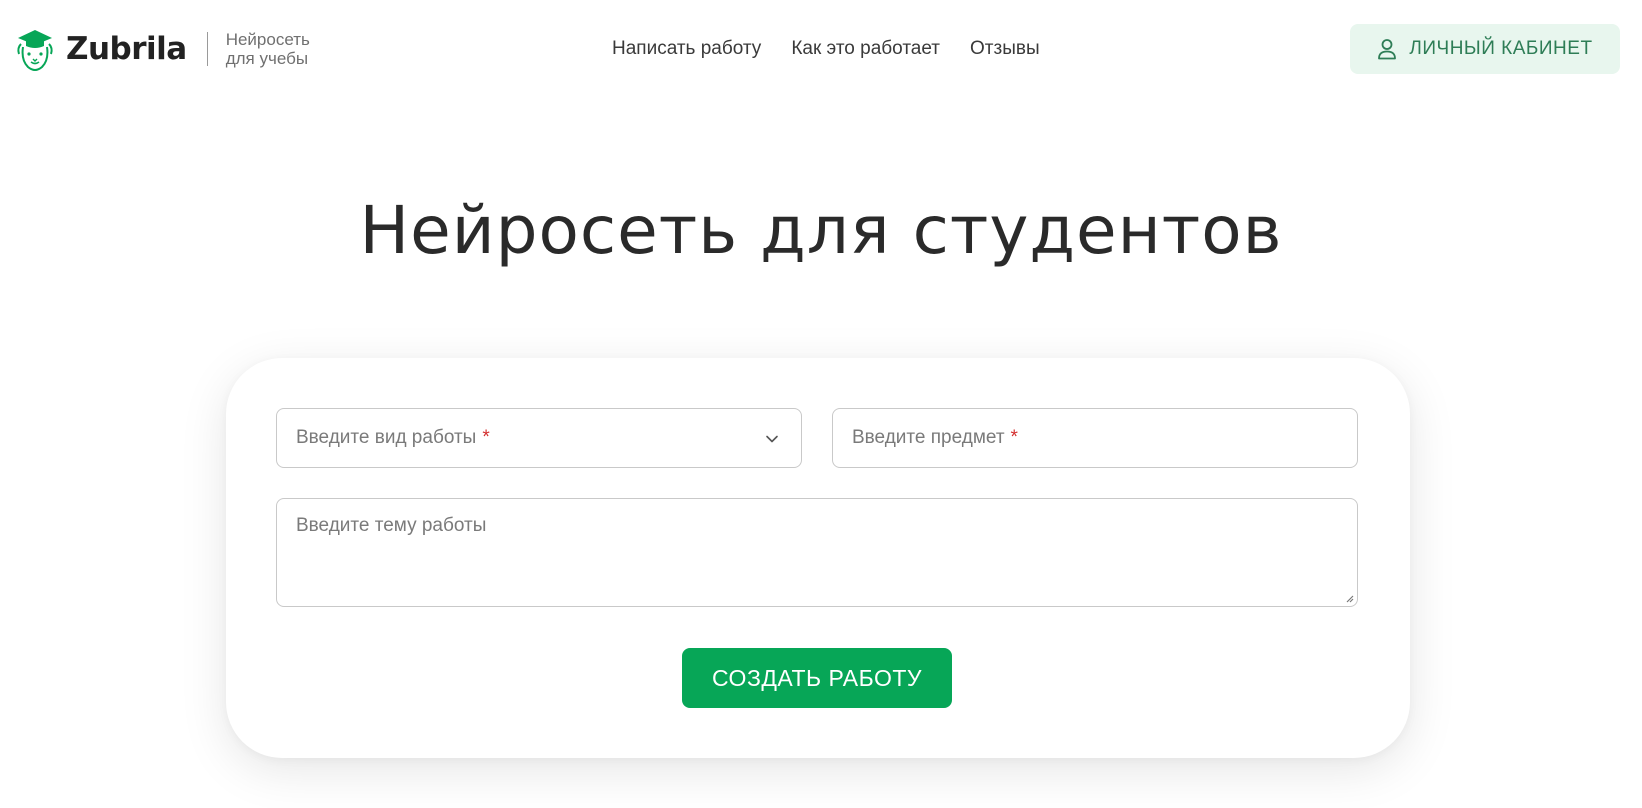  What do you see at coordinates (1349, 598) in the screenshot?
I see `resize-handle-icon` at bounding box center [1349, 598].